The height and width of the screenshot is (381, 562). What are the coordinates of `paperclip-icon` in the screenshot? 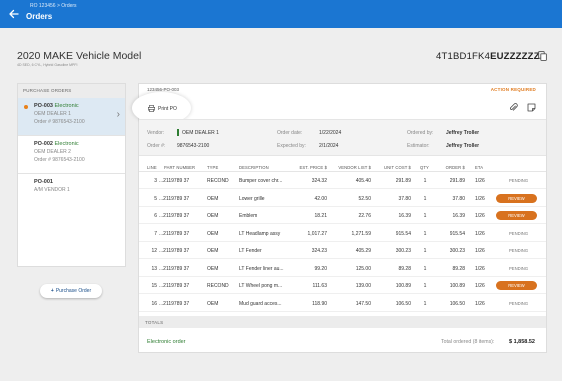 It's located at (513, 107).